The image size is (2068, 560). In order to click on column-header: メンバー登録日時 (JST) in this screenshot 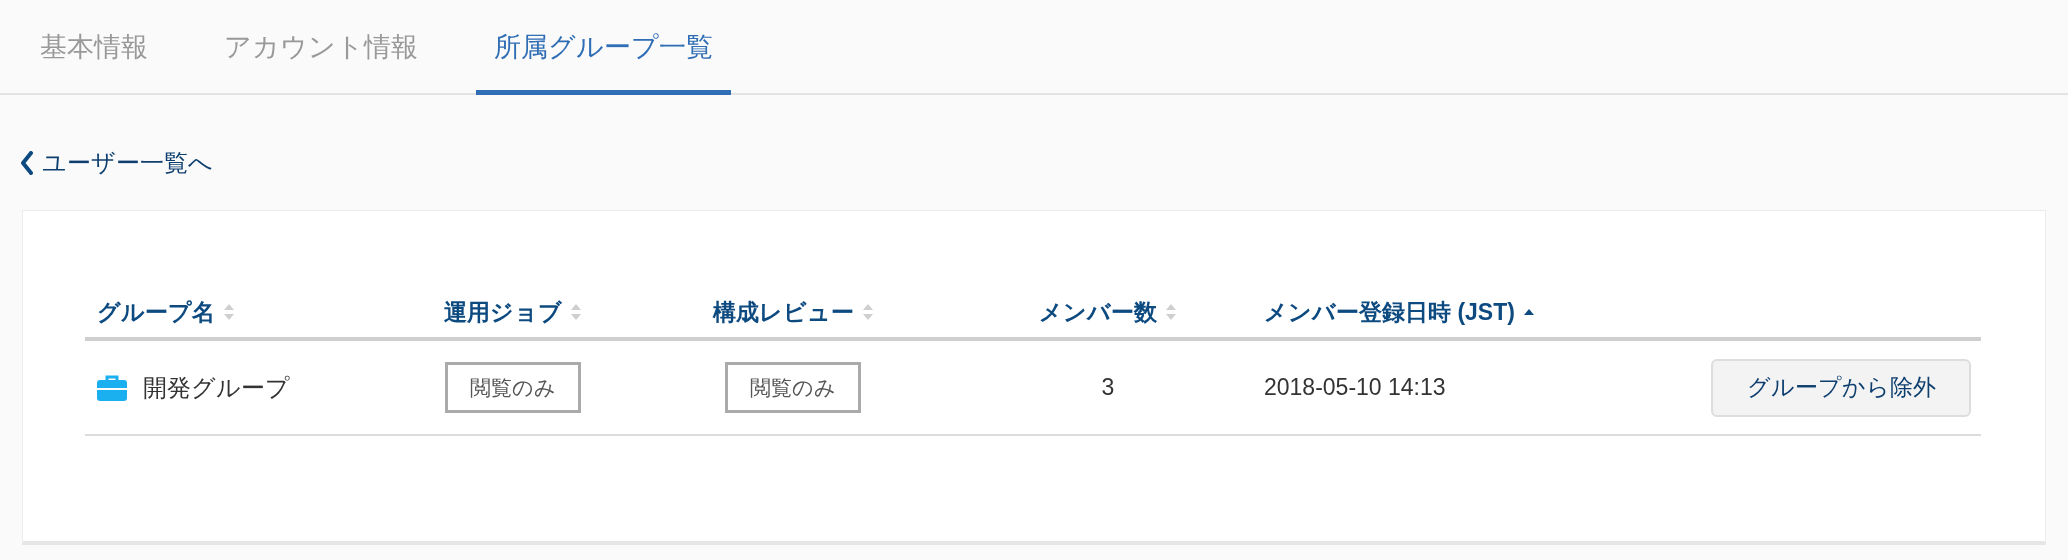, I will do `click(1399, 312)`.